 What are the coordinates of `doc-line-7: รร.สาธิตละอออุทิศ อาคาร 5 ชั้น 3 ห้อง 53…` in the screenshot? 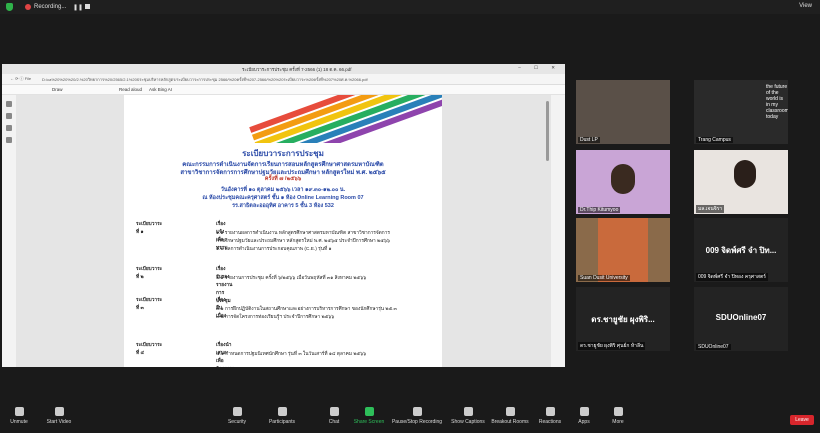 It's located at (283, 206).